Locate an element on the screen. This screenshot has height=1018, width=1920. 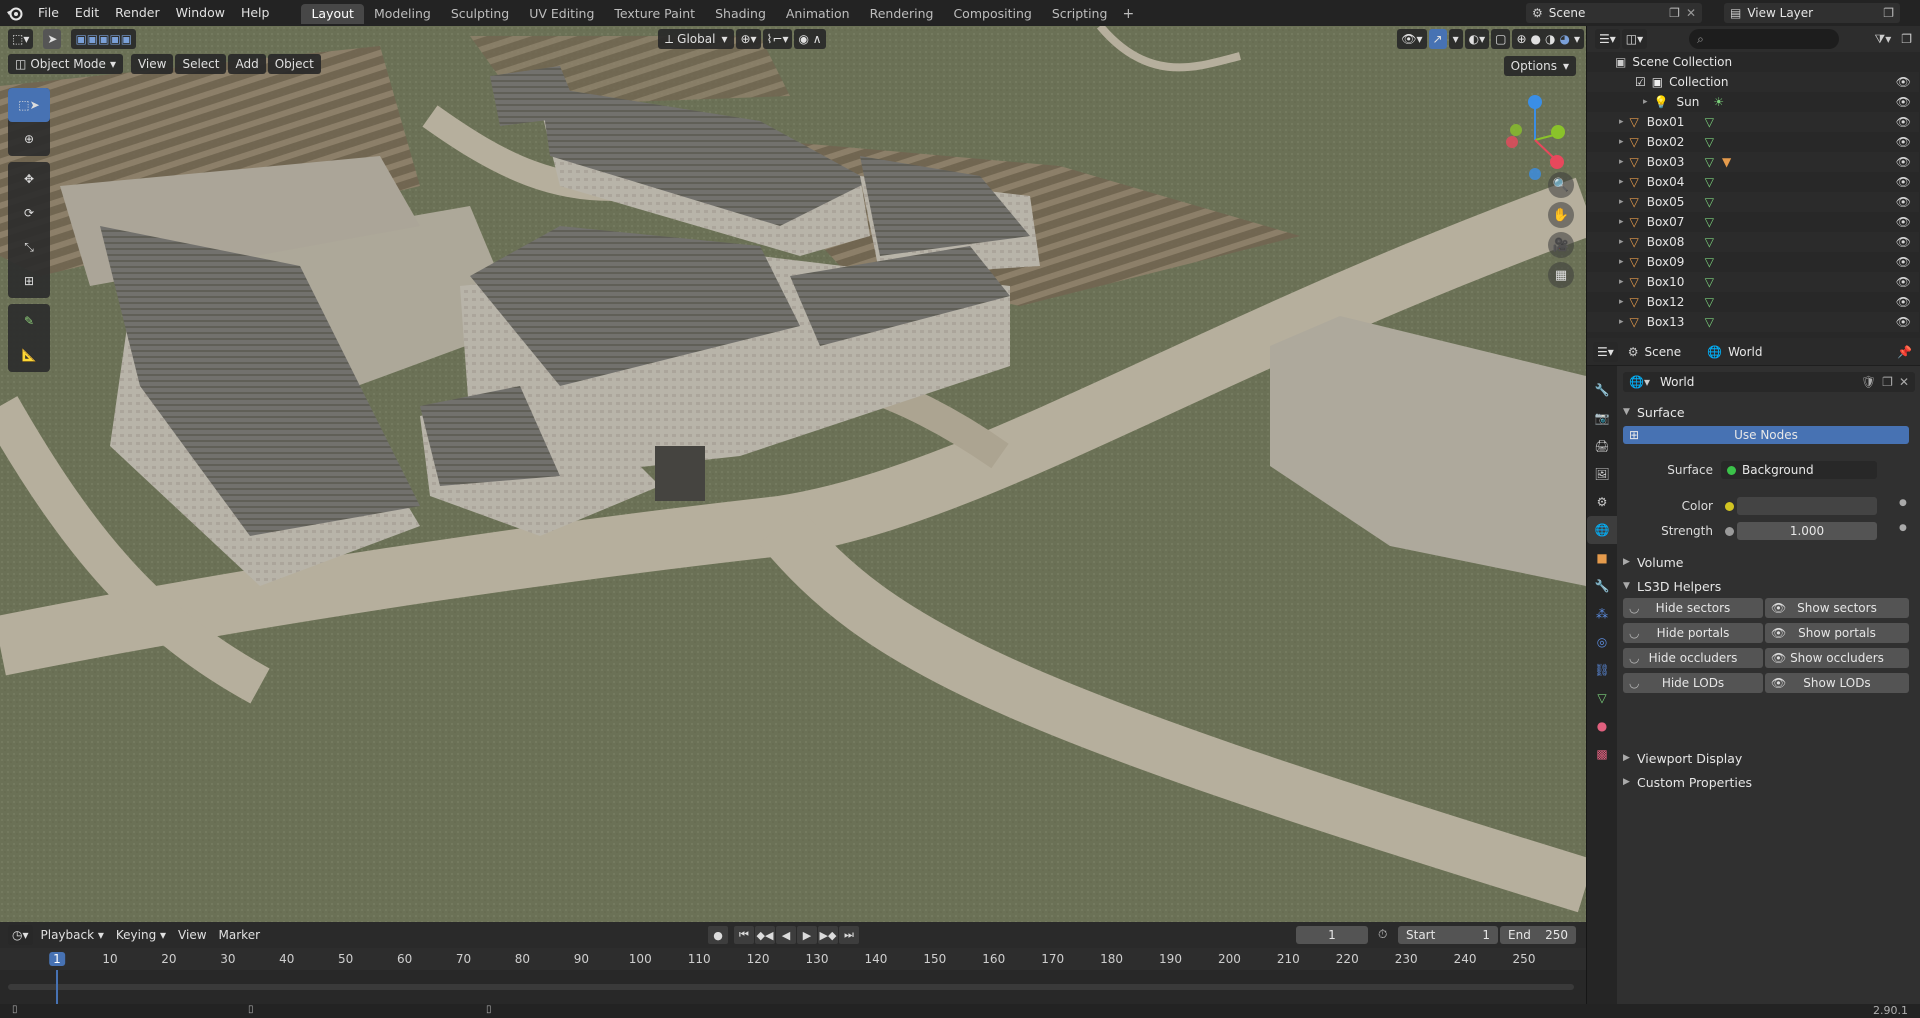
cursor-tool: ⊕ is located at coordinates (29, 139).